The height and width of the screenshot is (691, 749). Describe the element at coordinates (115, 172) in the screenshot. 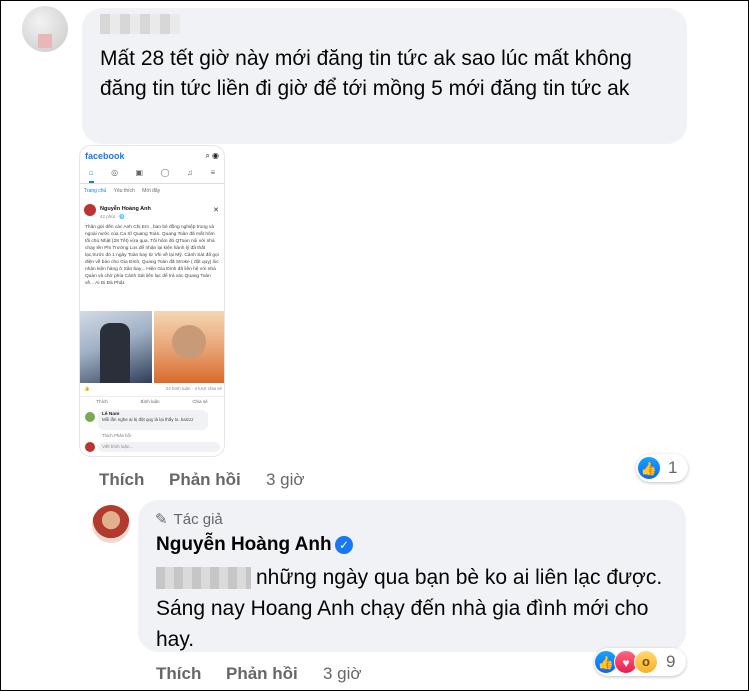

I see `groups-icon: ◎` at that location.